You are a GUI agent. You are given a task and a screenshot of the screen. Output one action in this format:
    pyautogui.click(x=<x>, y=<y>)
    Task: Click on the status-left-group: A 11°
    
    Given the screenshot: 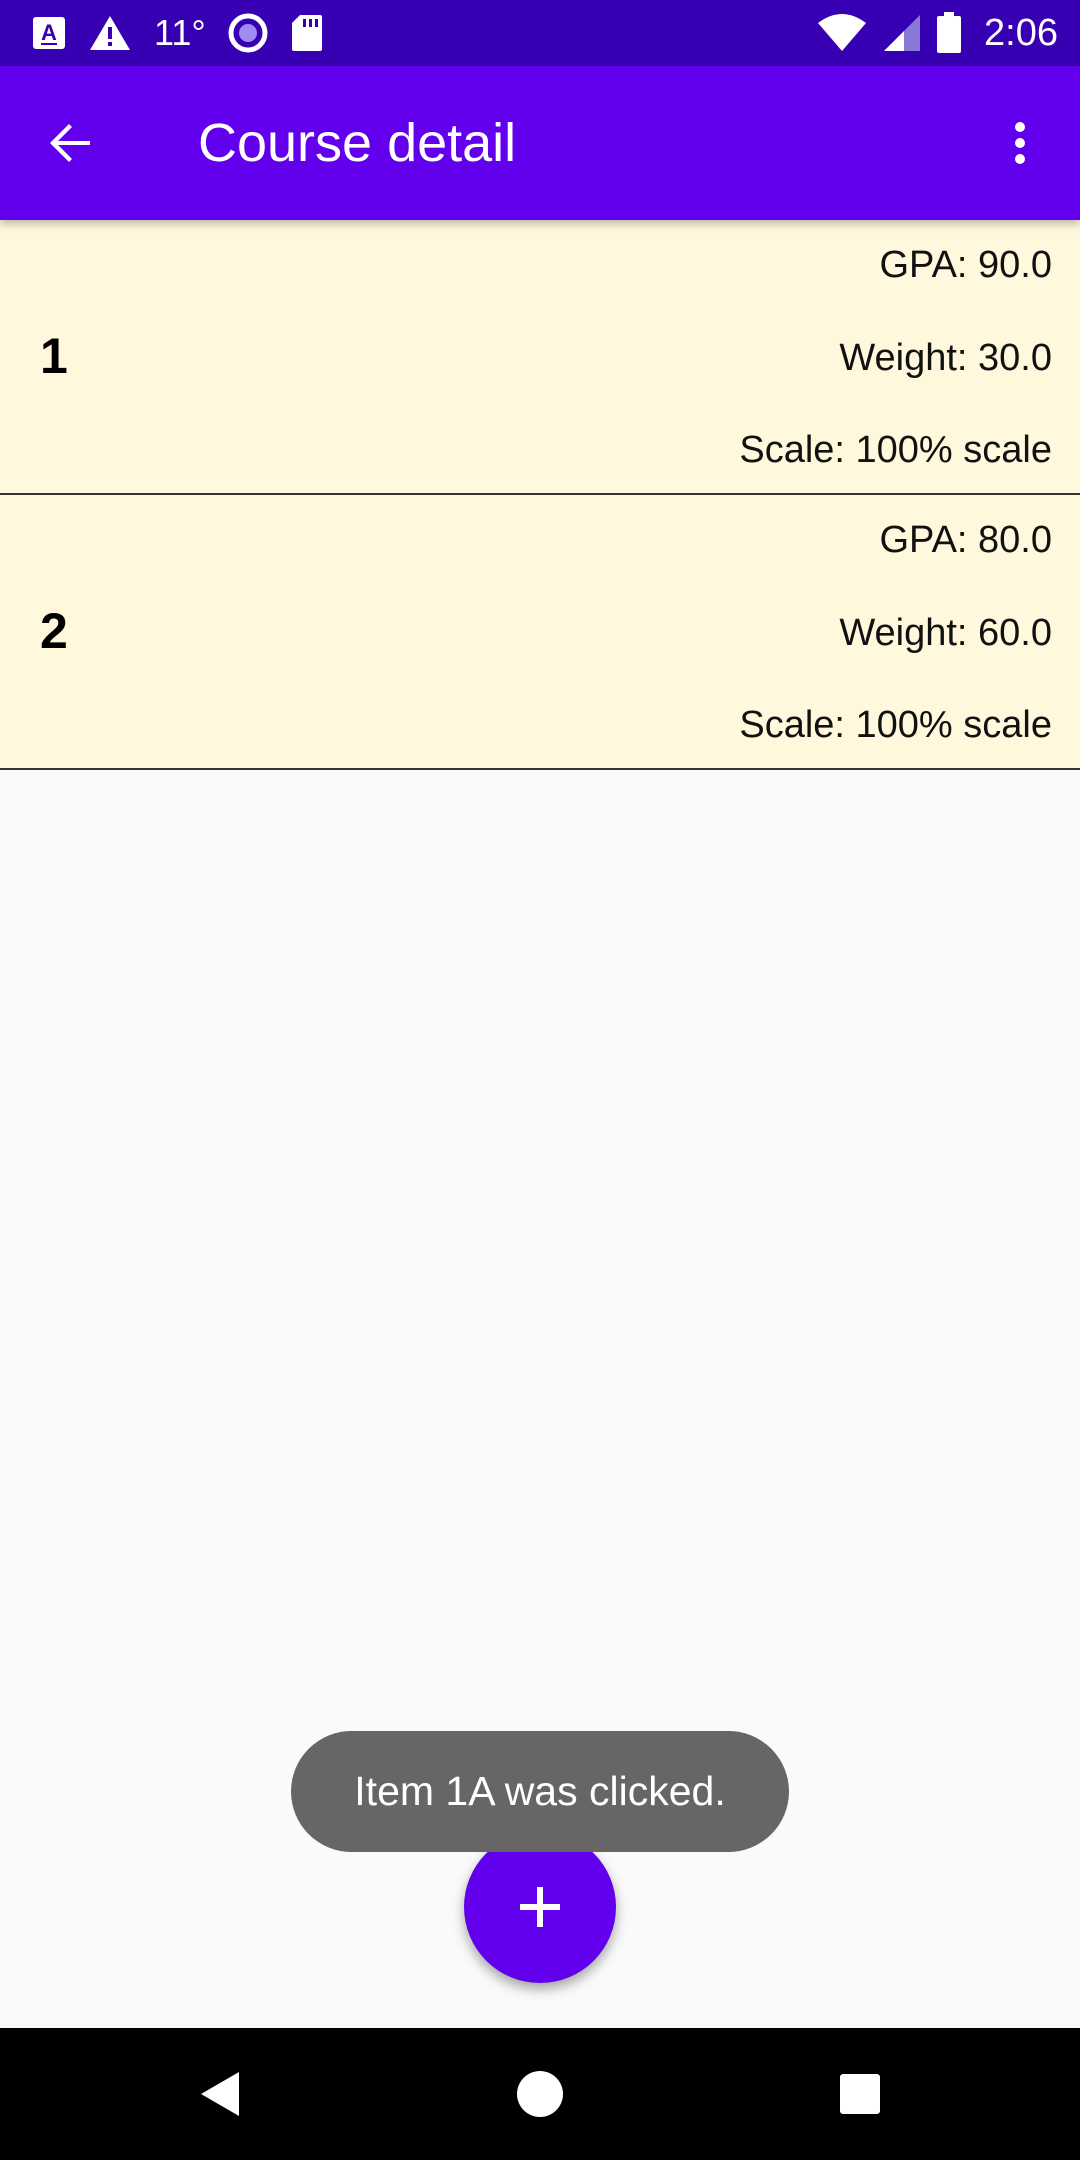 What is the action you would take?
    pyautogui.click(x=178, y=33)
    